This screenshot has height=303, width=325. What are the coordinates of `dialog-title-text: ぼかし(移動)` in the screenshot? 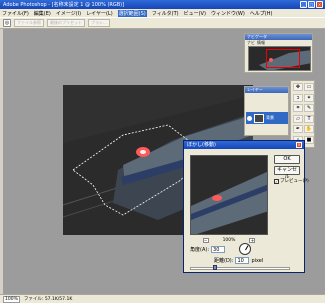 It's located at (201, 145).